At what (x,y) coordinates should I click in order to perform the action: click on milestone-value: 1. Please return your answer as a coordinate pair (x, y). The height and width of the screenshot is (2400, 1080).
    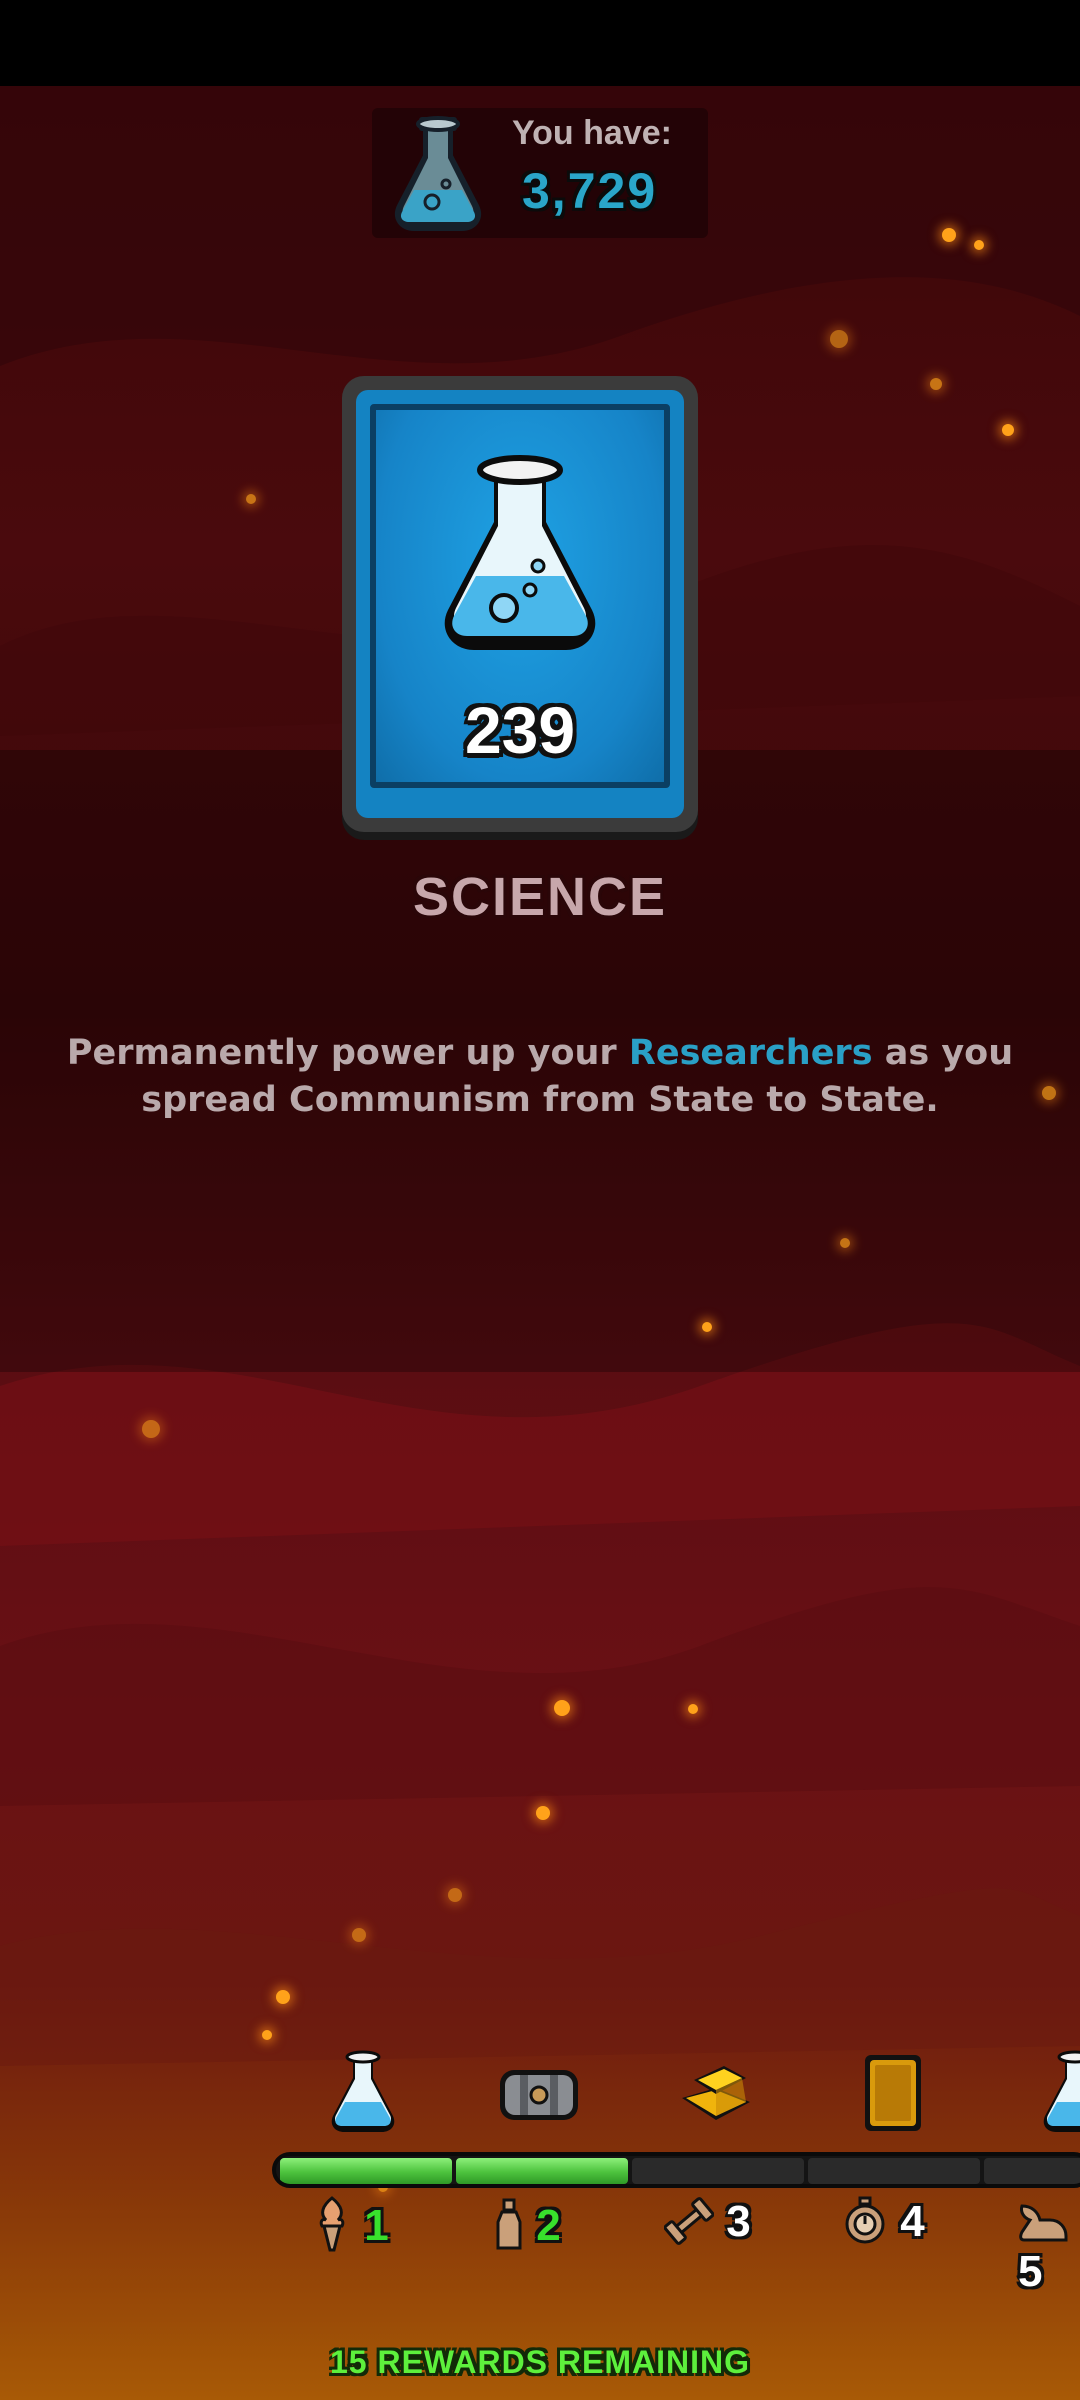
    Looking at the image, I should click on (376, 2225).